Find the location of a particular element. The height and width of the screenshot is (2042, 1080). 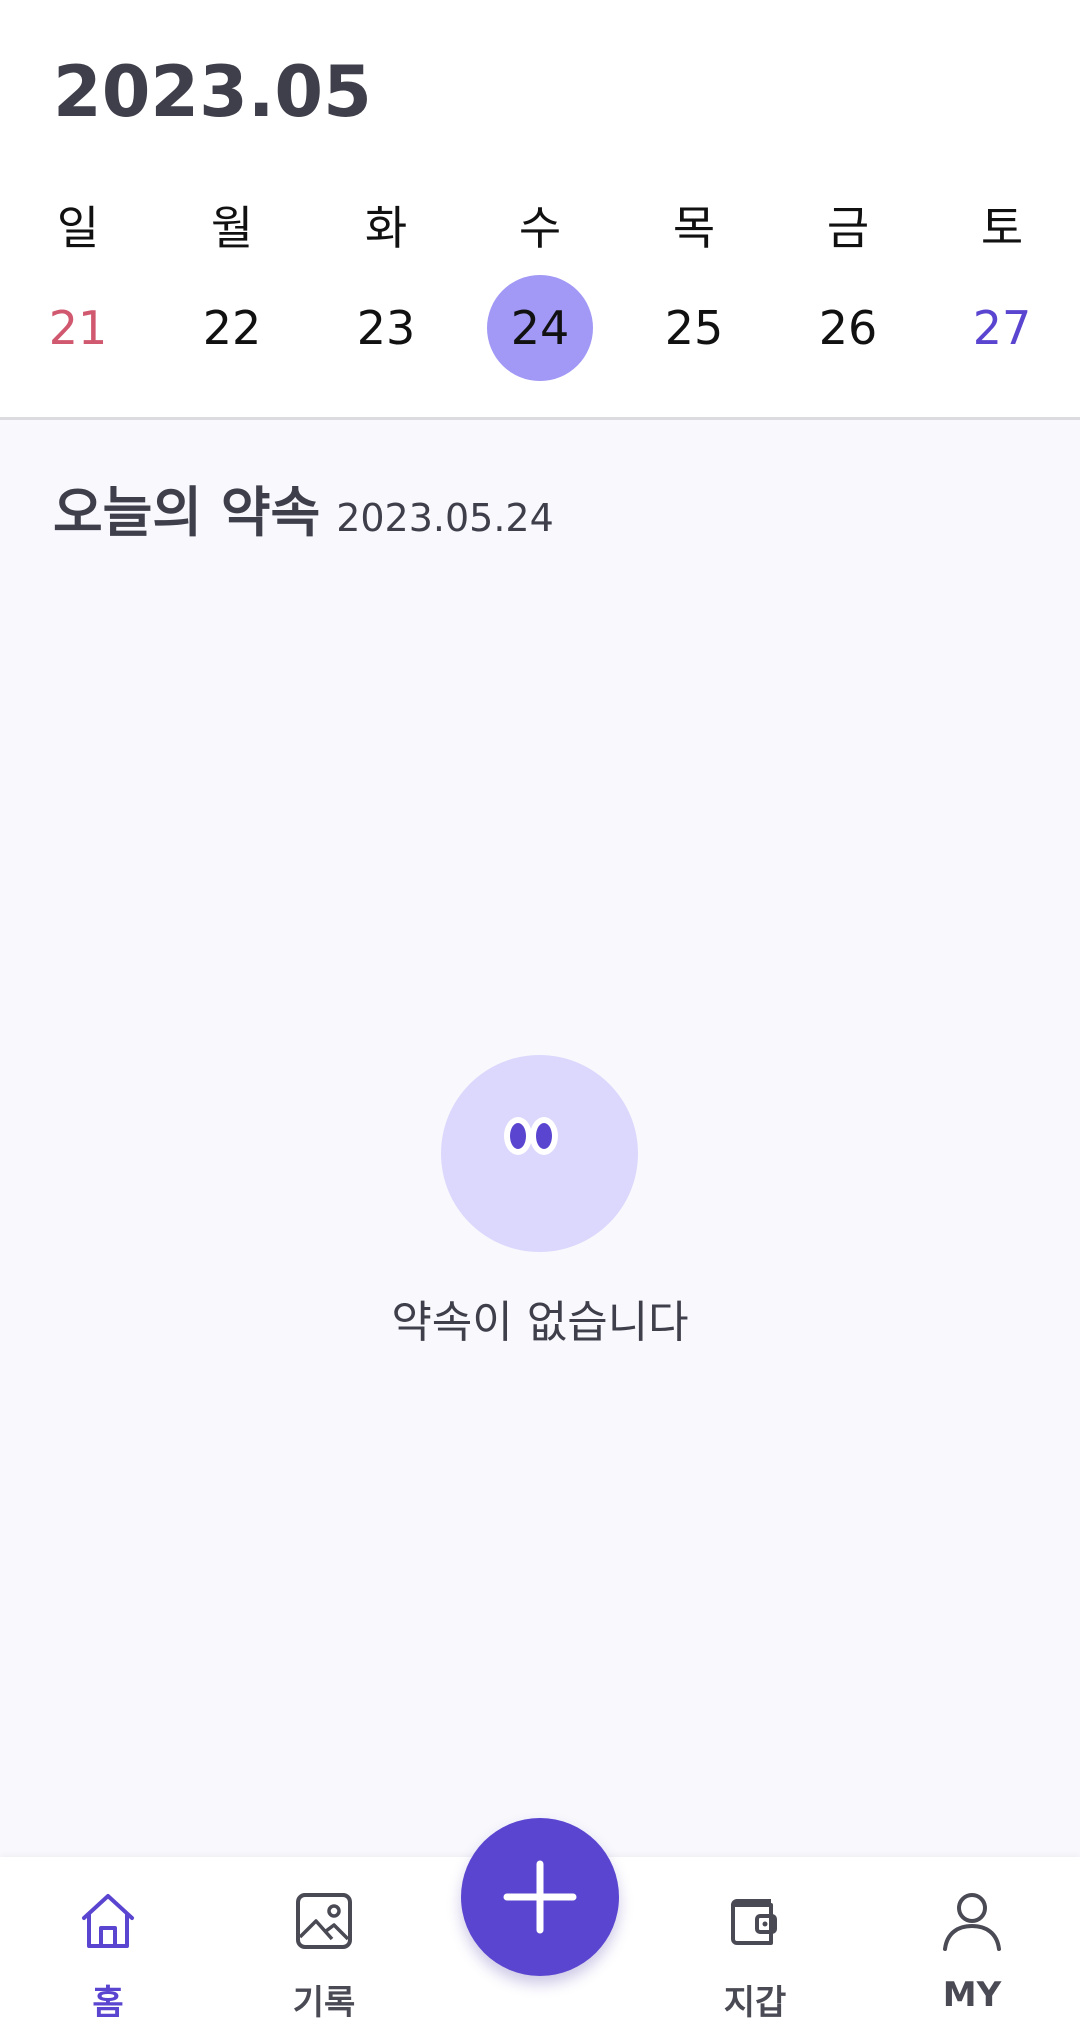

date-cell: 22 is located at coordinates (232, 327).